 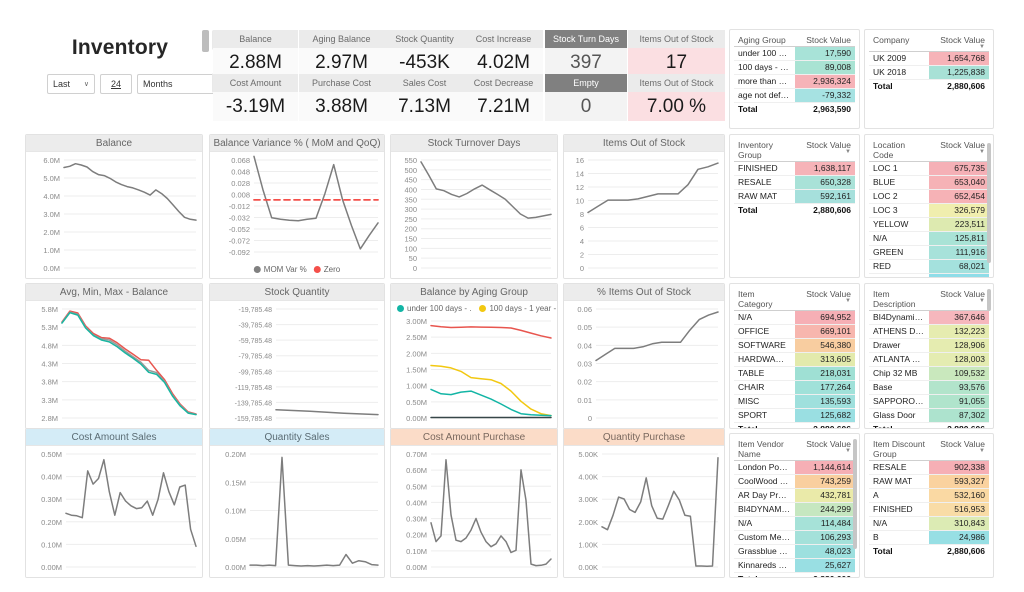 I want to click on chart-plot-area: 0.00M 0.10M 0.20M 0.30M 0.40M 0.50M, so click(x=114, y=511).